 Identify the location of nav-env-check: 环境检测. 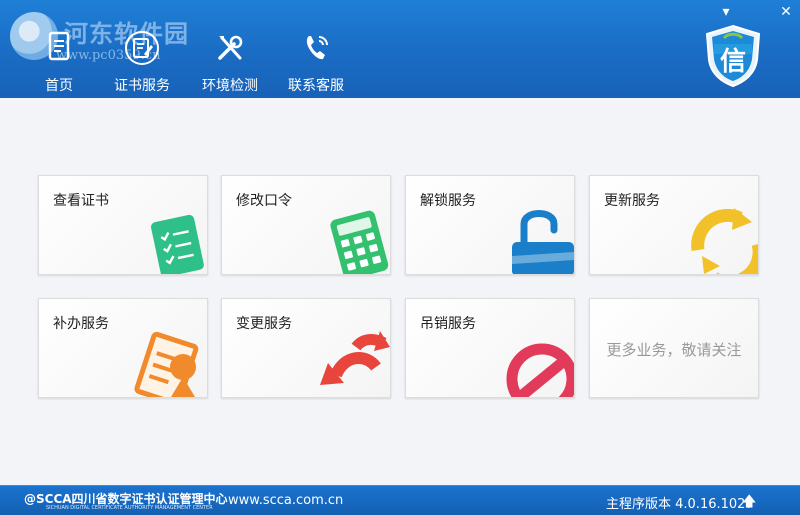
(230, 62).